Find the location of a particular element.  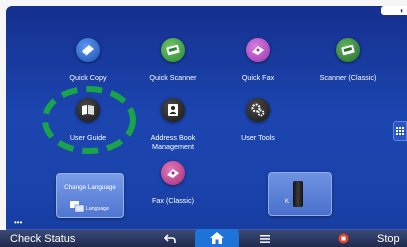

home-icon is located at coordinates (217, 238).